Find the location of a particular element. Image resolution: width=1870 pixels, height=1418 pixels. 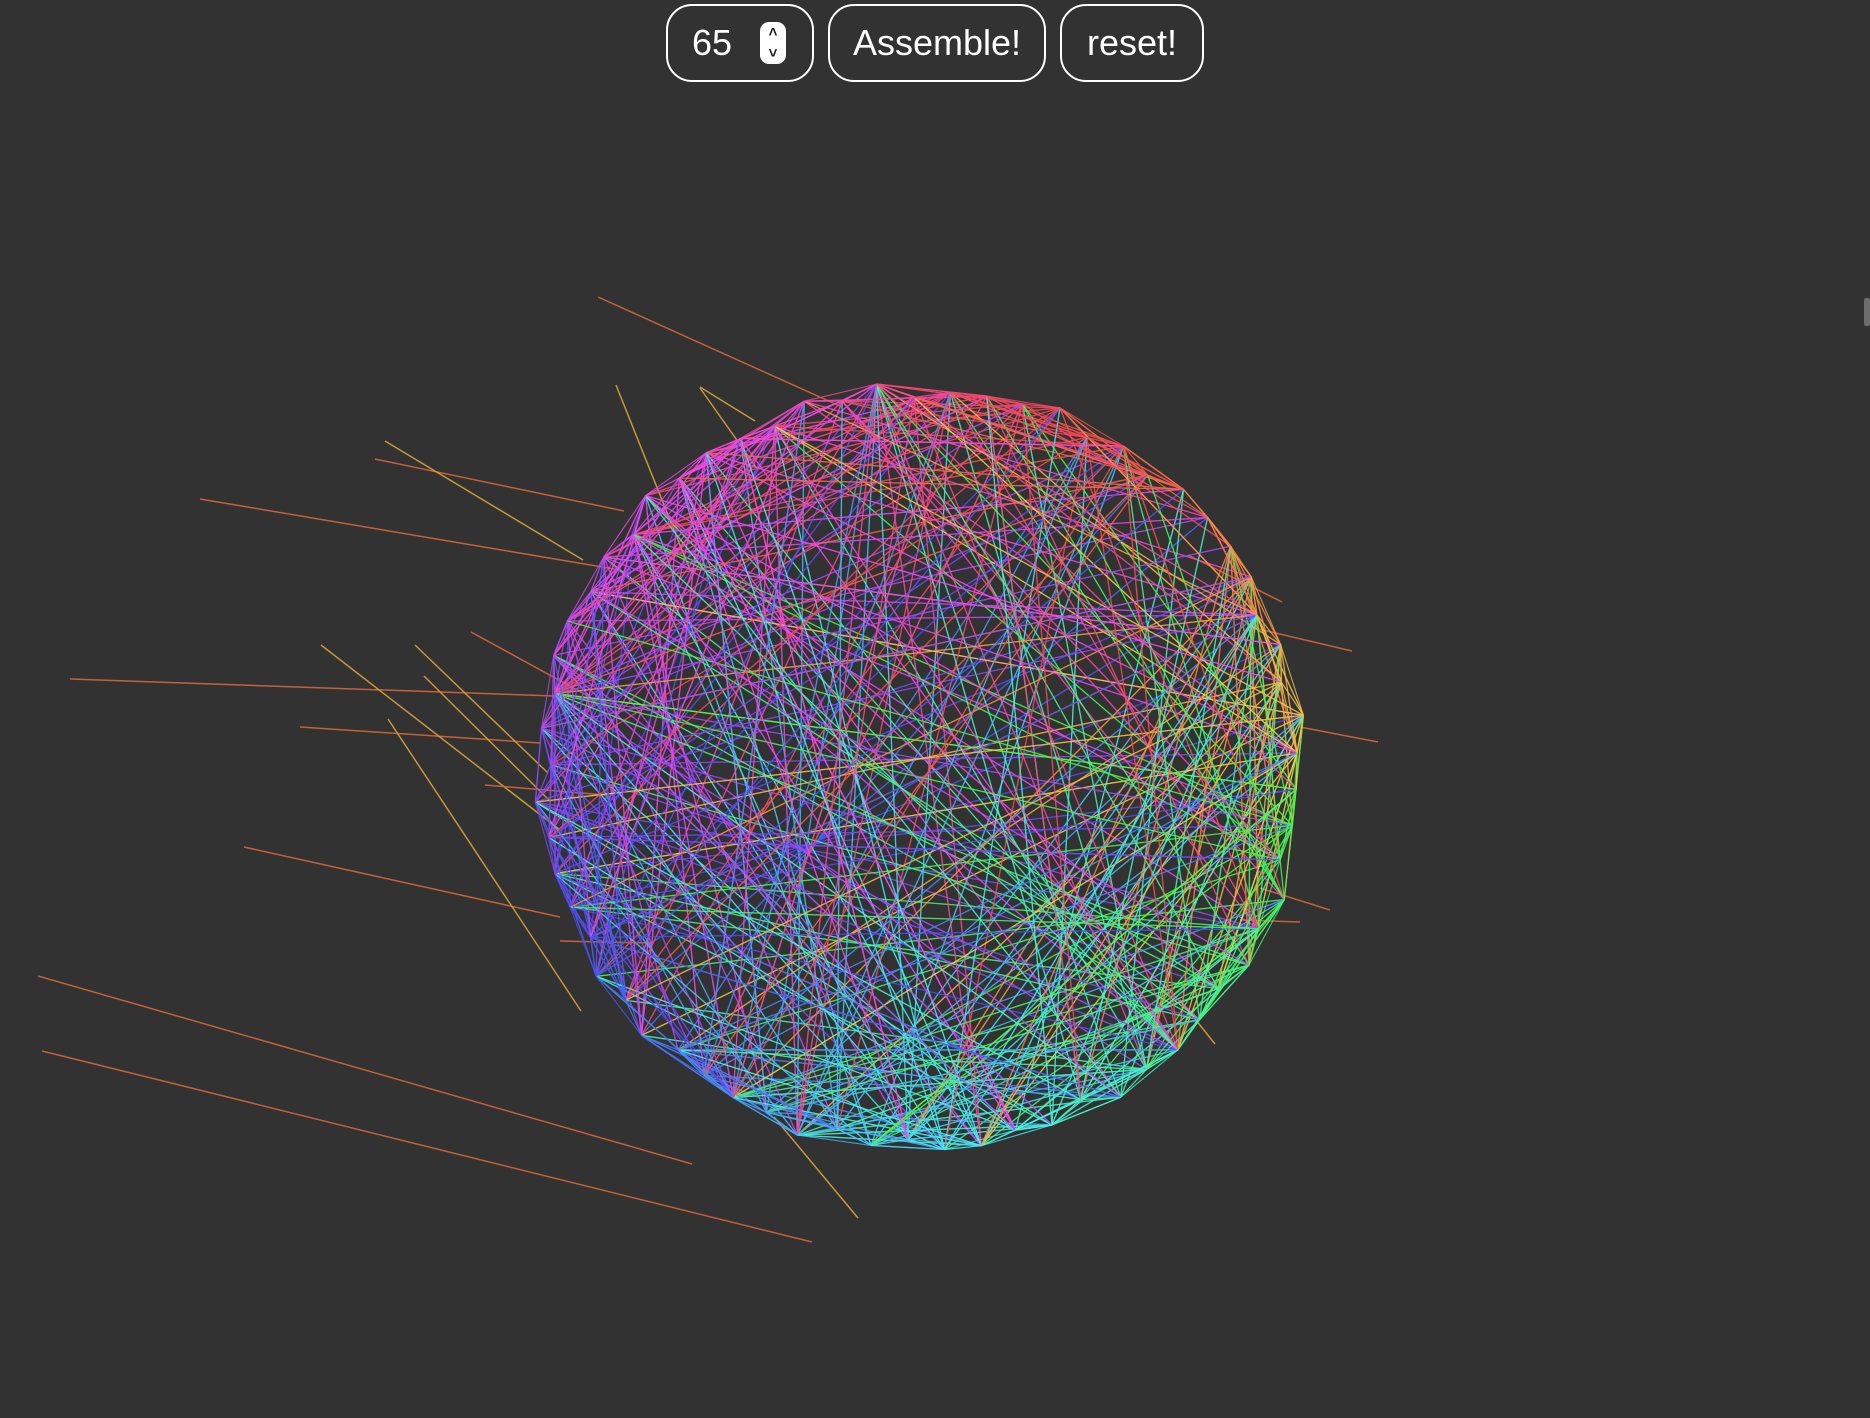

chevron-down-icon: ˅ is located at coordinates (773, 53).